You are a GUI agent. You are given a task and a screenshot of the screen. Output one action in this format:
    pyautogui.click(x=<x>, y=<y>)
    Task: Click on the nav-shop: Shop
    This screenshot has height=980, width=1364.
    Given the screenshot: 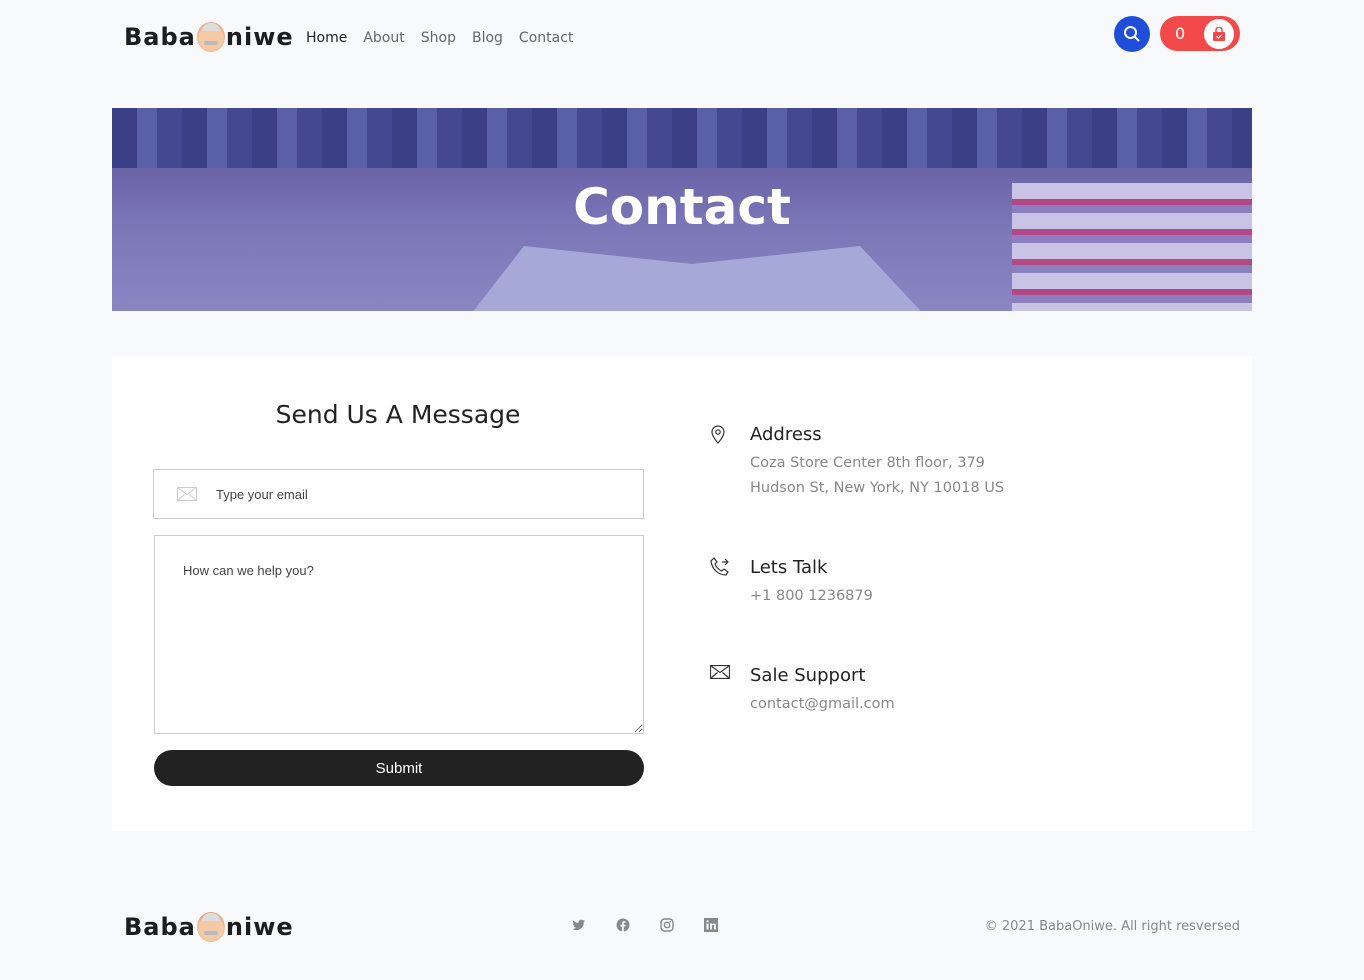 What is the action you would take?
    pyautogui.click(x=438, y=38)
    